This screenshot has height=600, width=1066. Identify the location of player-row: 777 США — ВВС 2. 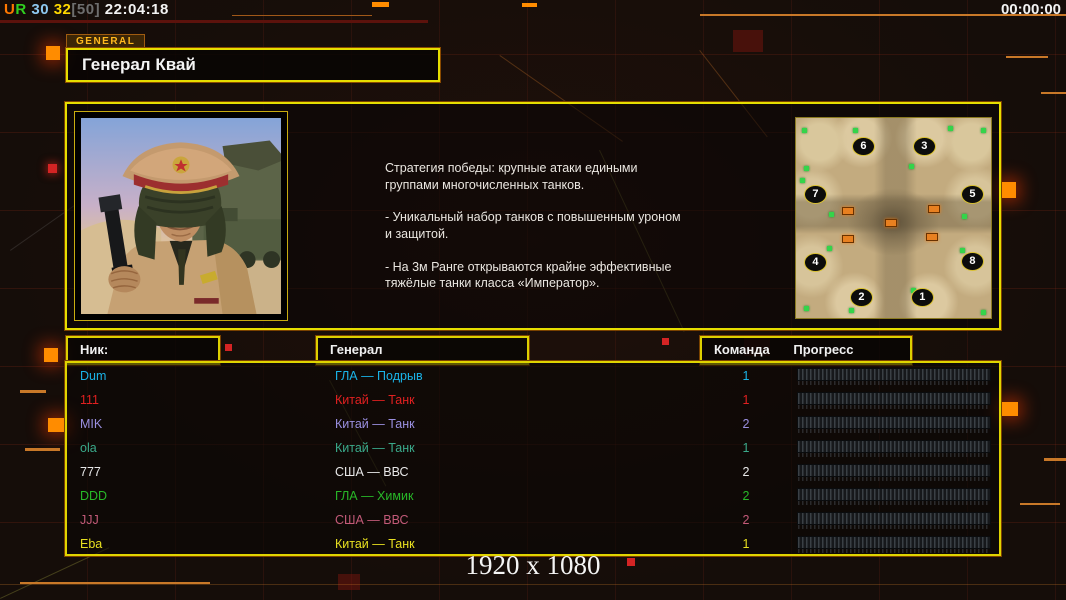
(533, 472).